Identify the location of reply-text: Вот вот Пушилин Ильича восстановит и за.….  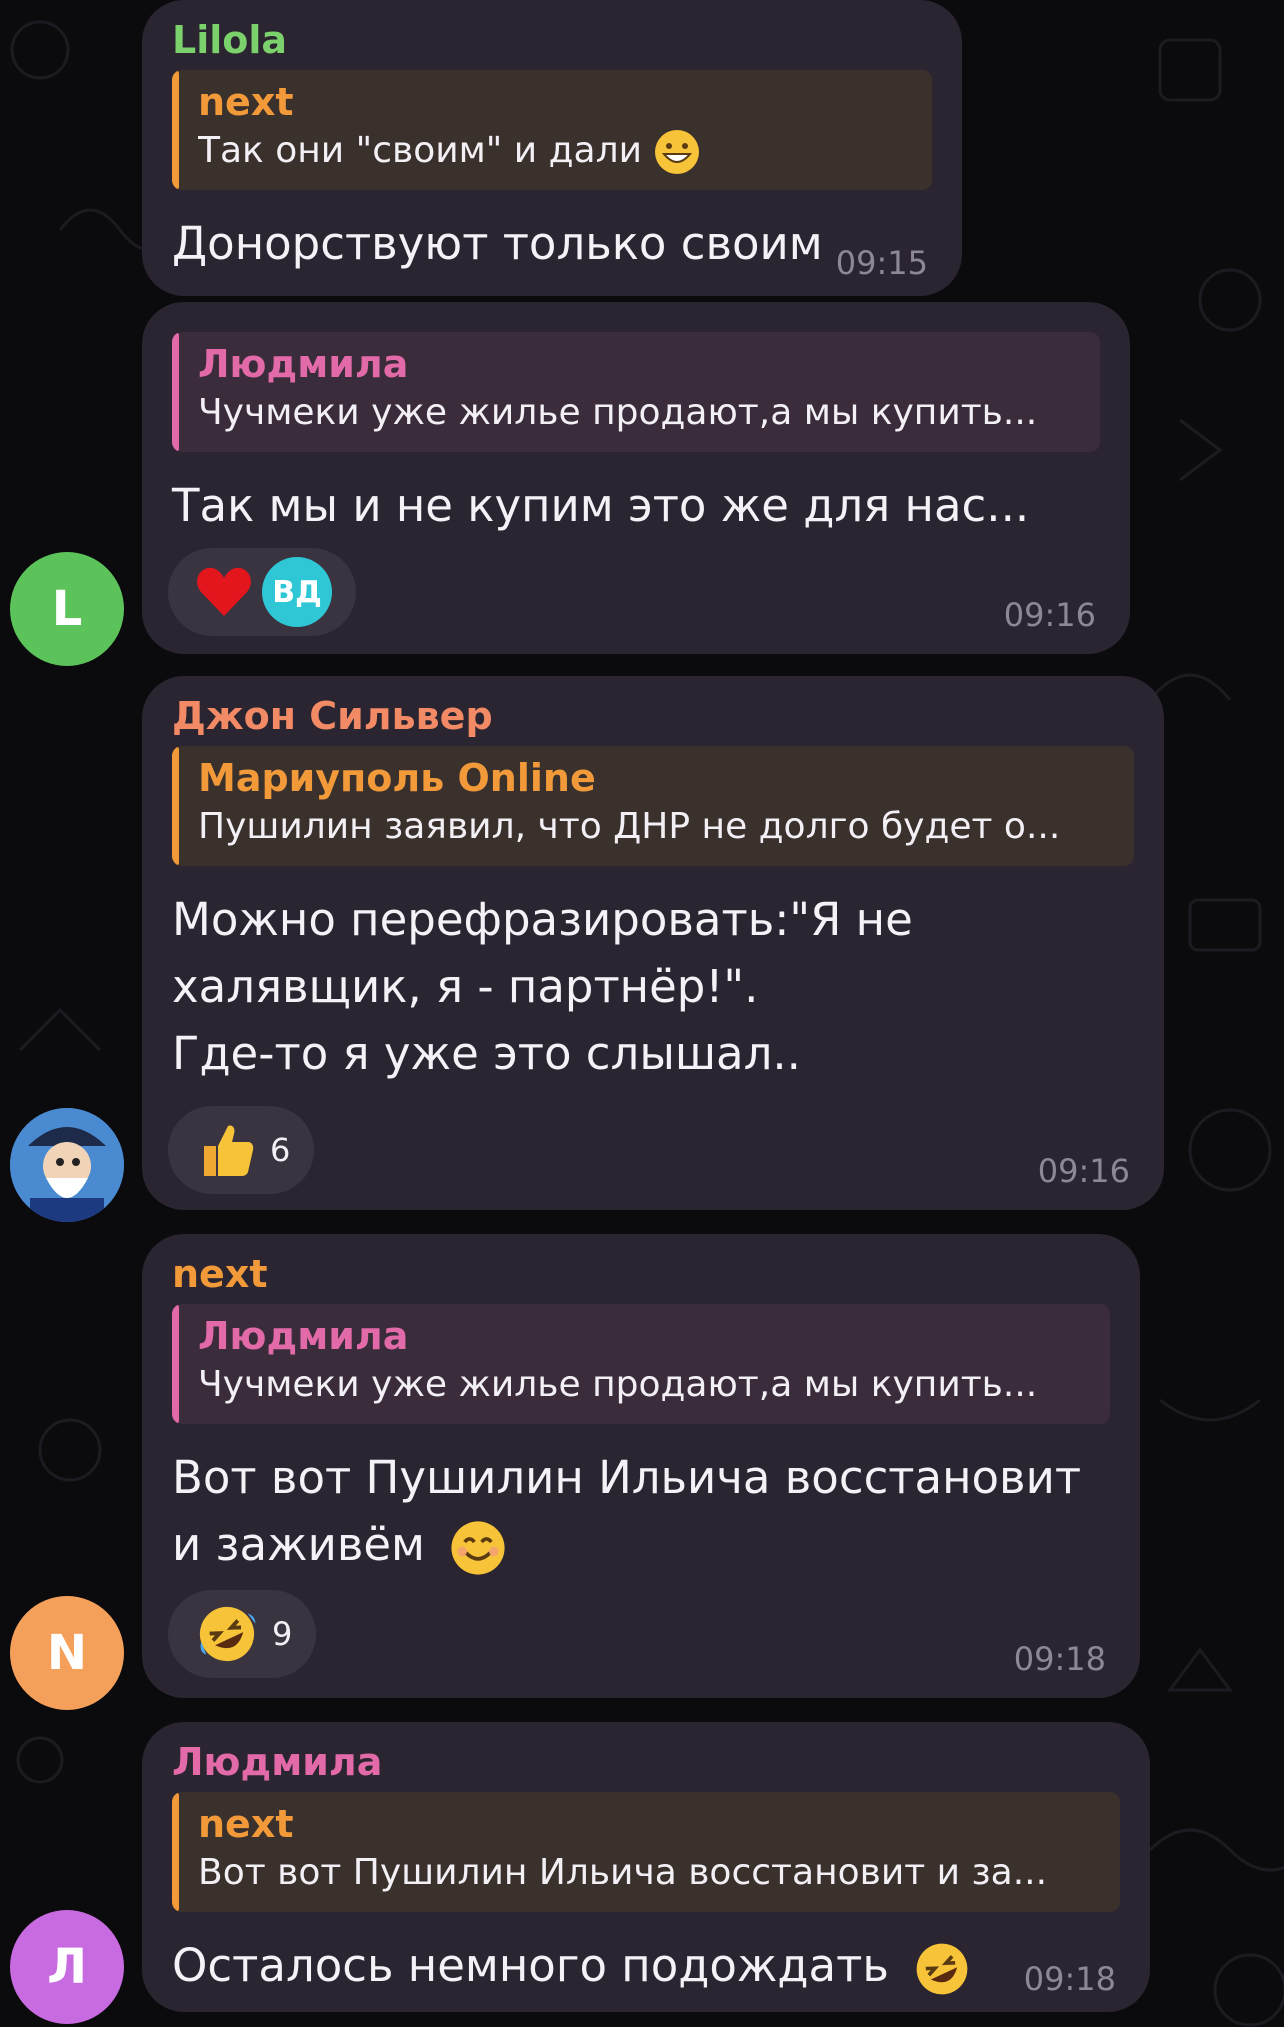
(623, 1872).